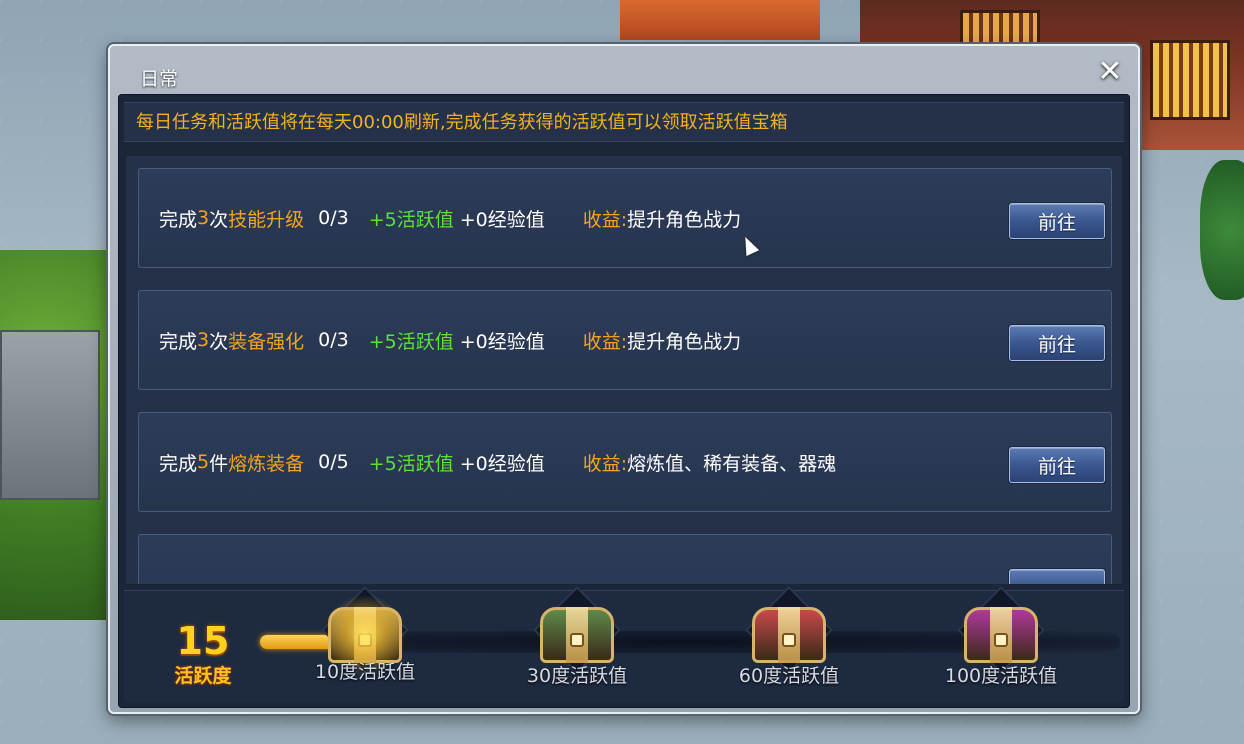 This screenshot has width=1244, height=744. I want to click on task-row: 完成 3 次技能升级 0/3 +5活跃值 +0经验值 收益: 提升角色战力 前往, so click(625, 218).